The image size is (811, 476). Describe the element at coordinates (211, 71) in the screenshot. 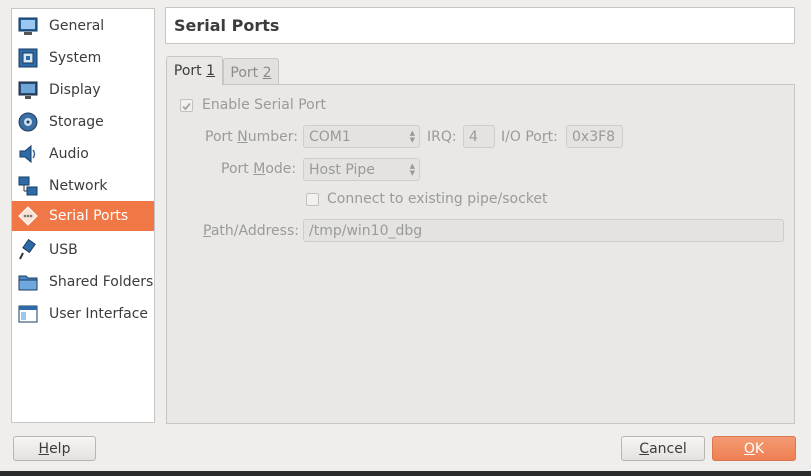

I see `tab-label-mnemonic: 1` at that location.